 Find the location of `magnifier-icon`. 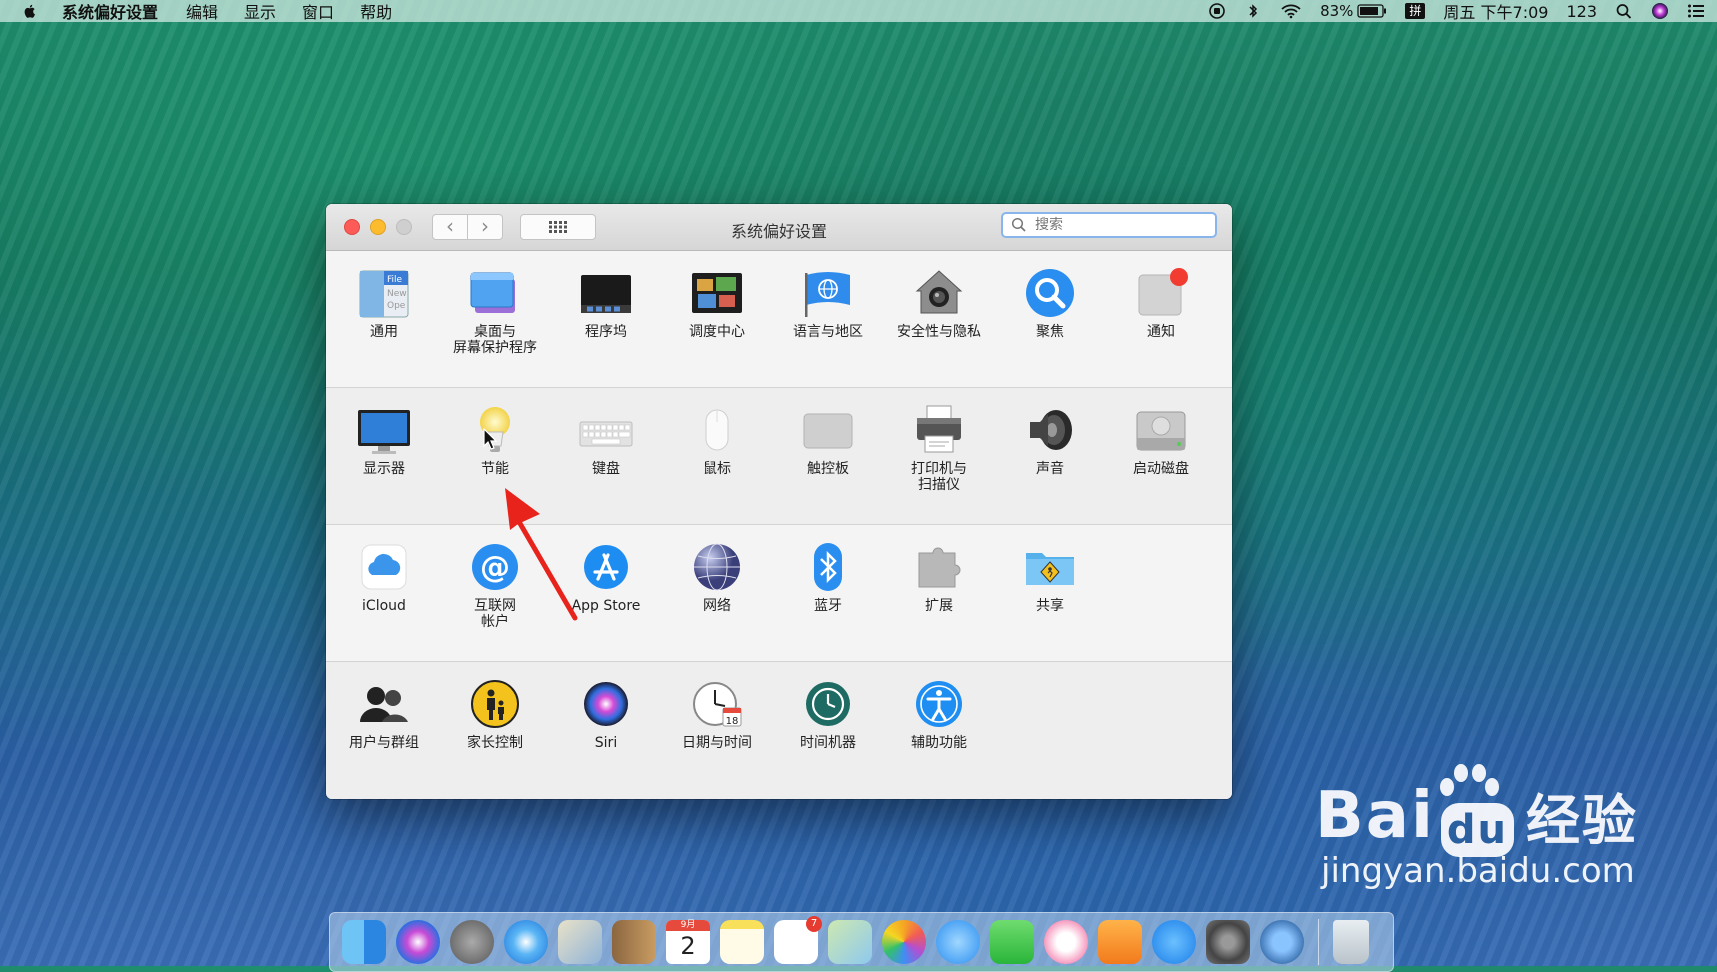

magnifier-icon is located at coordinates (1050, 293).